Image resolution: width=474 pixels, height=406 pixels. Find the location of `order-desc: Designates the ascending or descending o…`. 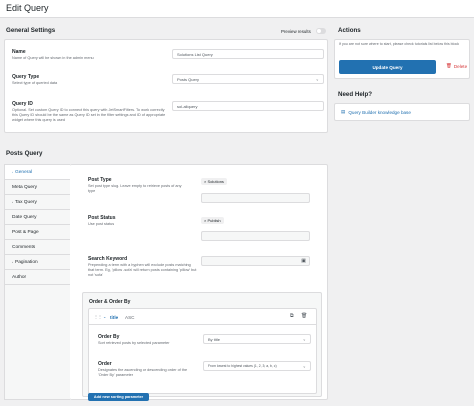

order-desc: Designates the ascending or descending o… is located at coordinates (143, 372).